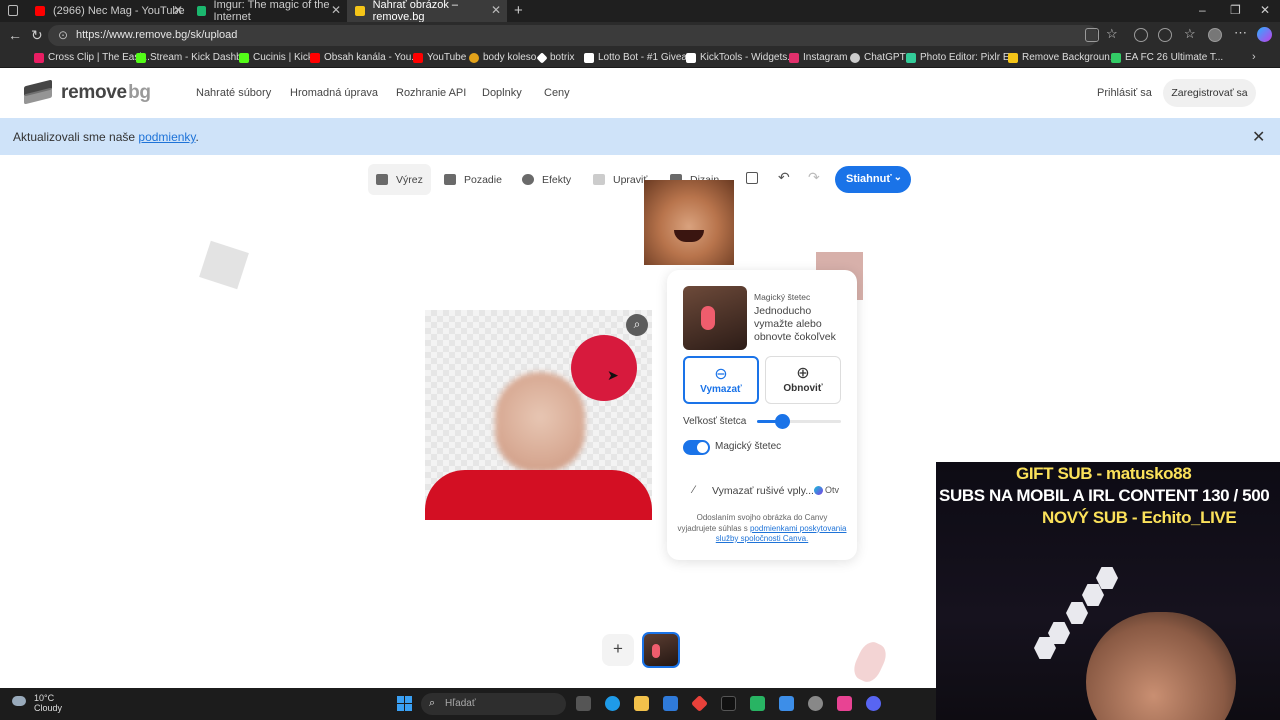  Describe the element at coordinates (37, 35) in the screenshot. I see `reload-icon: ↻` at that location.